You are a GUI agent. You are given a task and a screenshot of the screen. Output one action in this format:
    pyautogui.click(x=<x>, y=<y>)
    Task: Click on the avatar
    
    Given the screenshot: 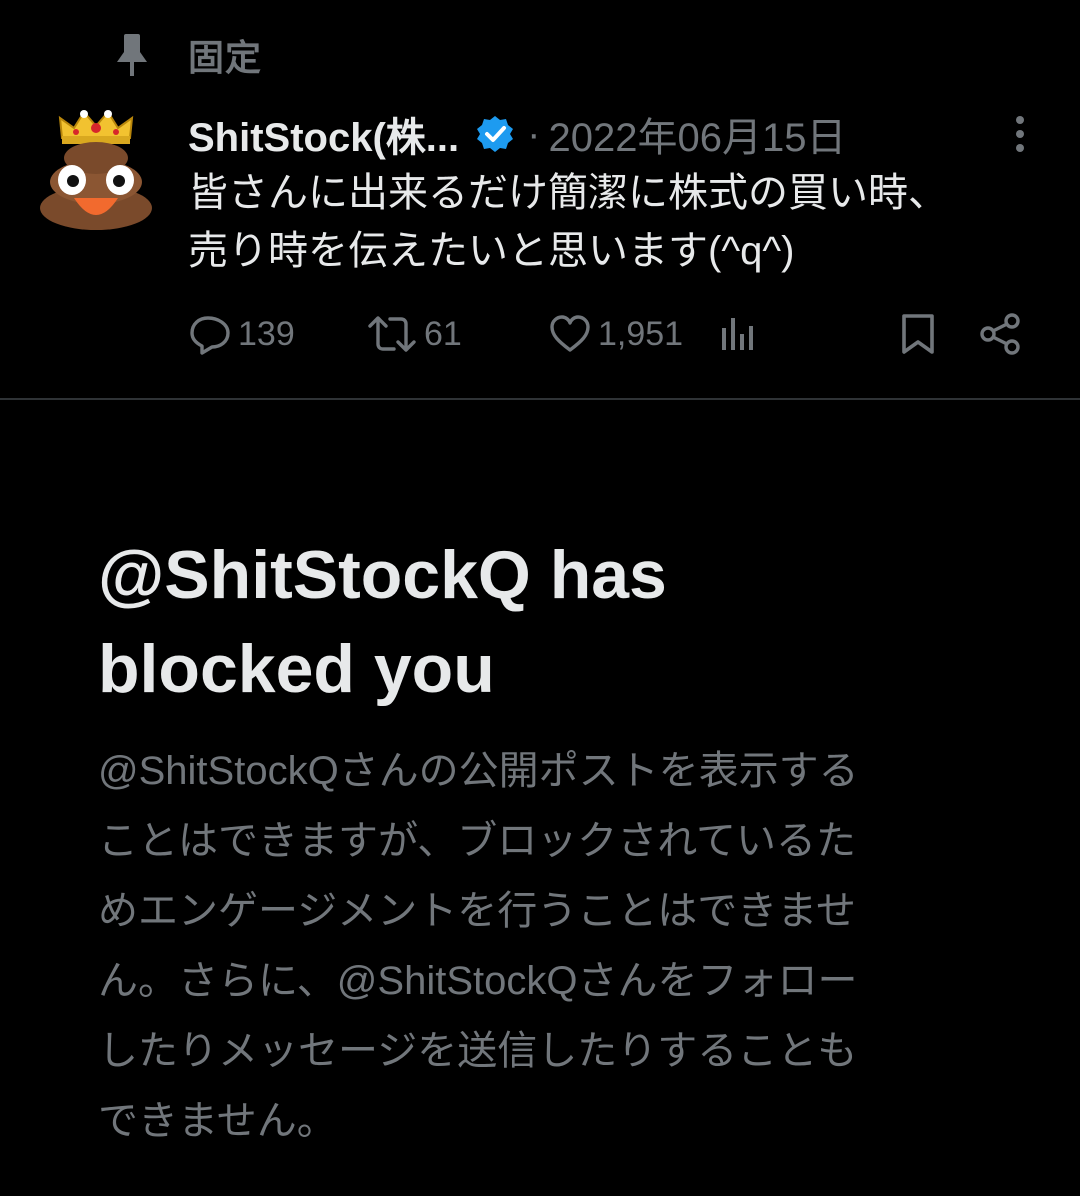 What is the action you would take?
    pyautogui.click(x=96, y=170)
    